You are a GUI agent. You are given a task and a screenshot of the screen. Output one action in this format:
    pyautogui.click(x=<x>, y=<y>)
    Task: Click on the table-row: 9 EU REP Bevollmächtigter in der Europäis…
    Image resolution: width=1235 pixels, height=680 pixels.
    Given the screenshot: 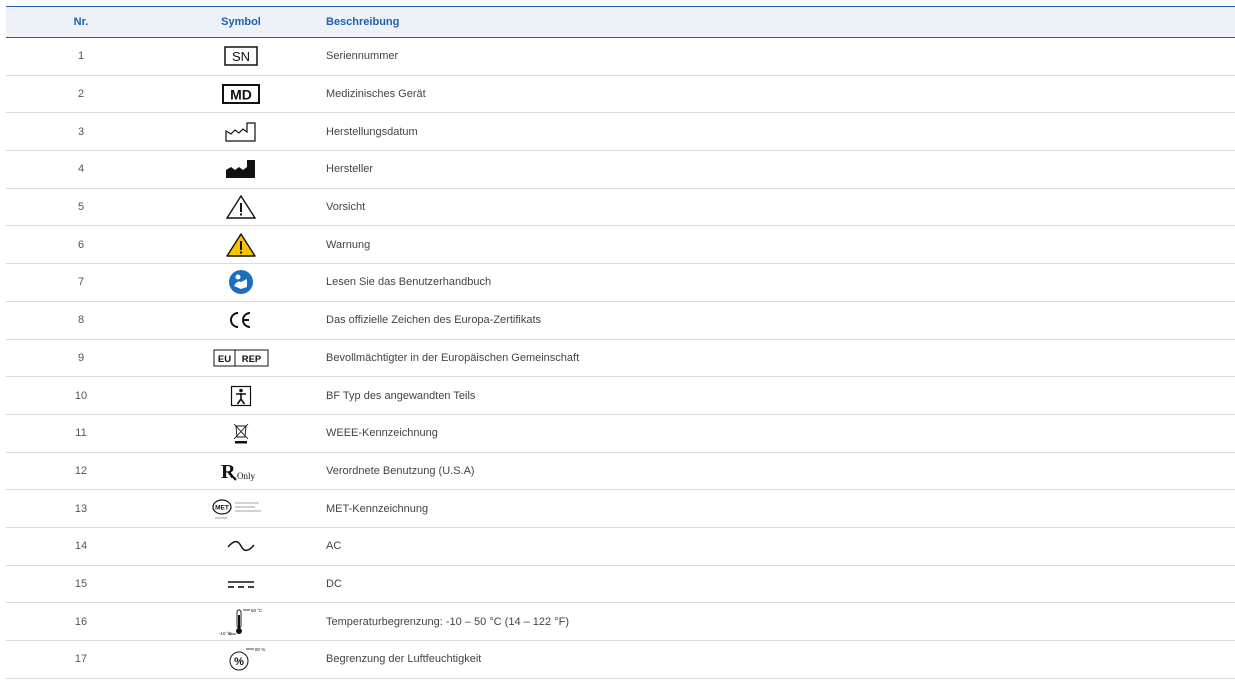 What is the action you would take?
    pyautogui.click(x=620, y=359)
    